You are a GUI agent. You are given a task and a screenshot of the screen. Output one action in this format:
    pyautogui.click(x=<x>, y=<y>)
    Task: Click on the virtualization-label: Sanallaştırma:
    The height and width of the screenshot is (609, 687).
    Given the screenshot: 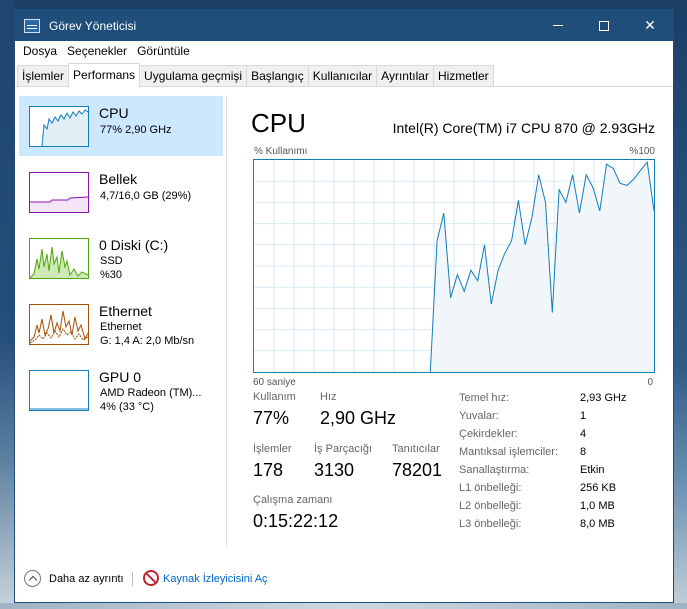 What is the action you would take?
    pyautogui.click(x=494, y=470)
    